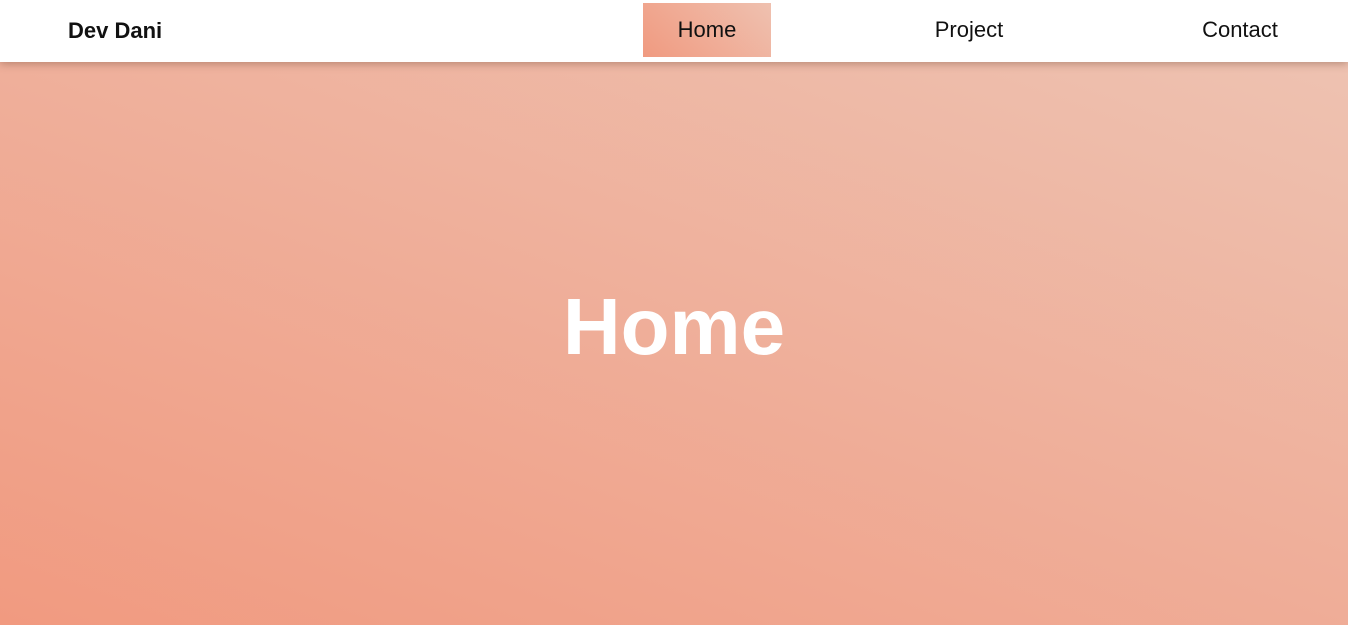 The image size is (1348, 625). What do you see at coordinates (969, 30) in the screenshot?
I see `nav-item-project: Project` at bounding box center [969, 30].